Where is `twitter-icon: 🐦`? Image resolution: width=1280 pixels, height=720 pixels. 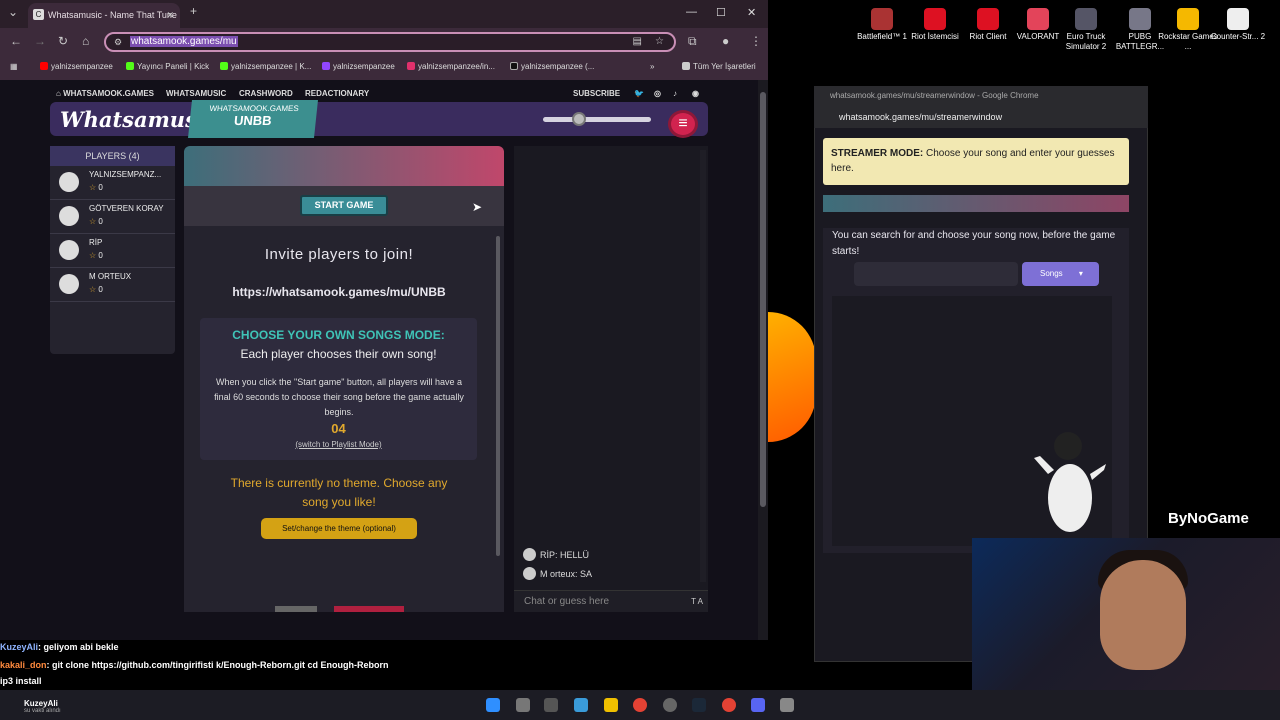 twitter-icon: 🐦 is located at coordinates (639, 93).